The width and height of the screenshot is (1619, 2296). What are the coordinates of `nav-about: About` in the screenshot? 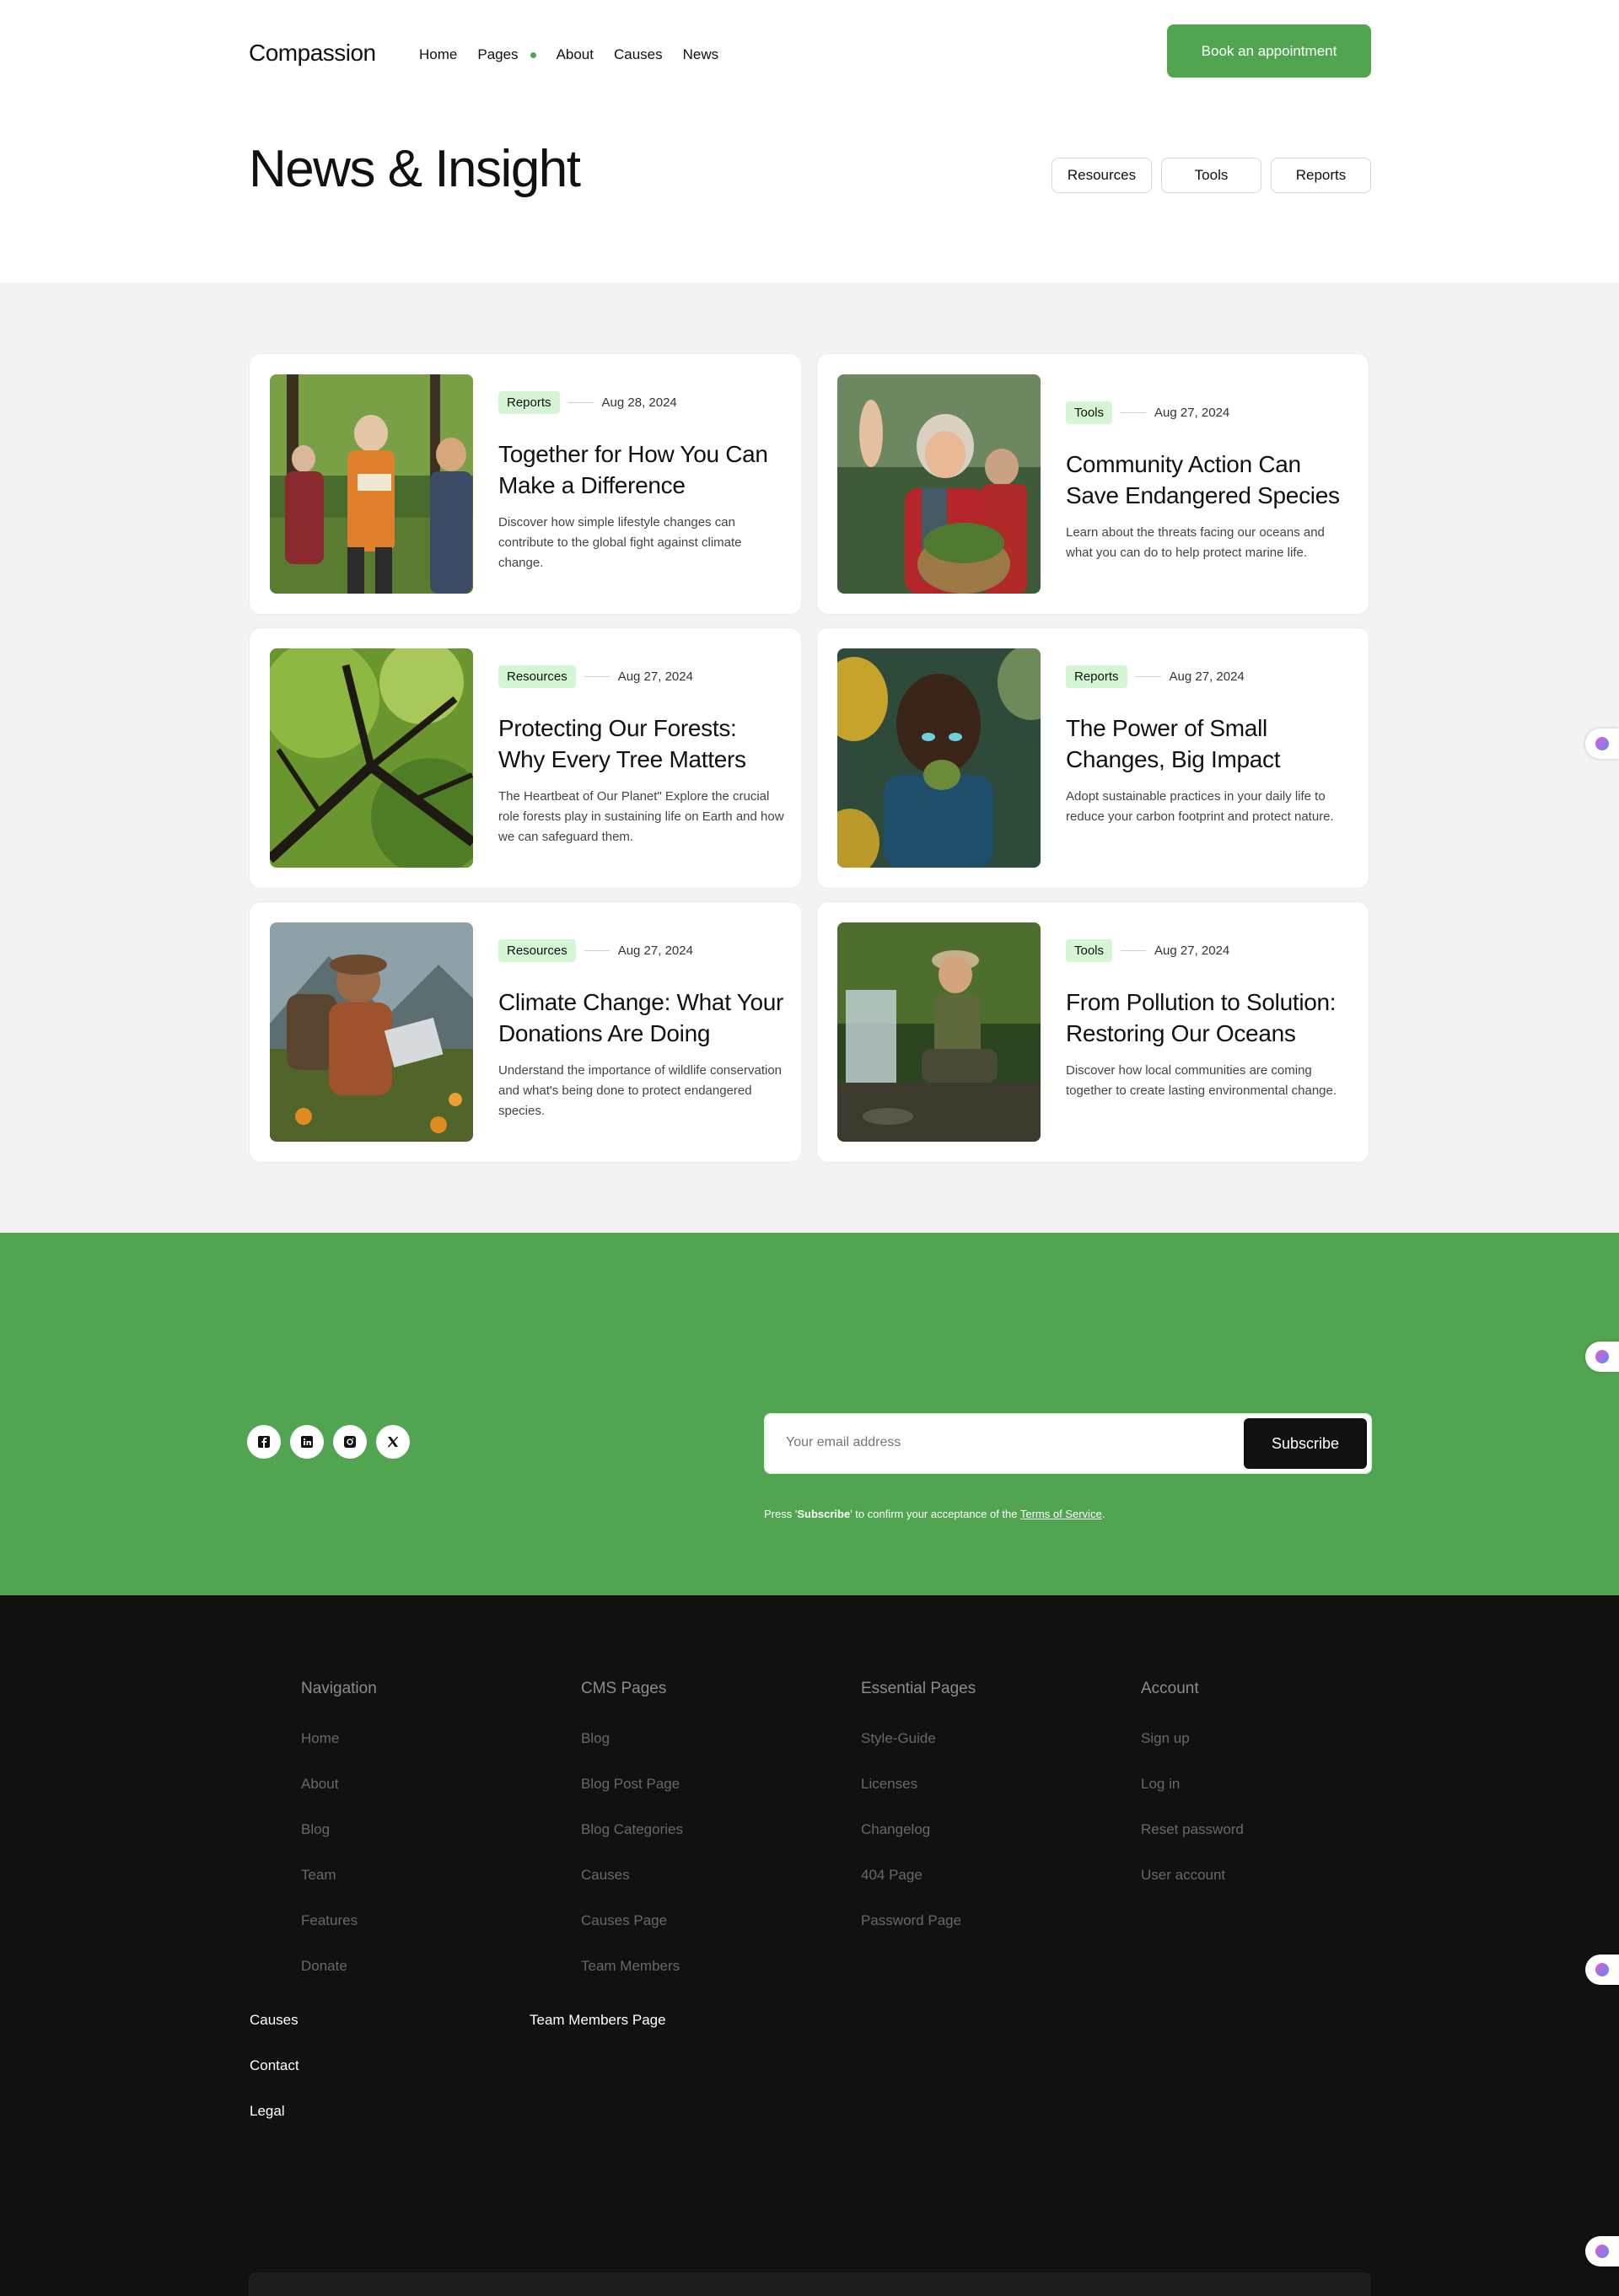 It's located at (575, 55).